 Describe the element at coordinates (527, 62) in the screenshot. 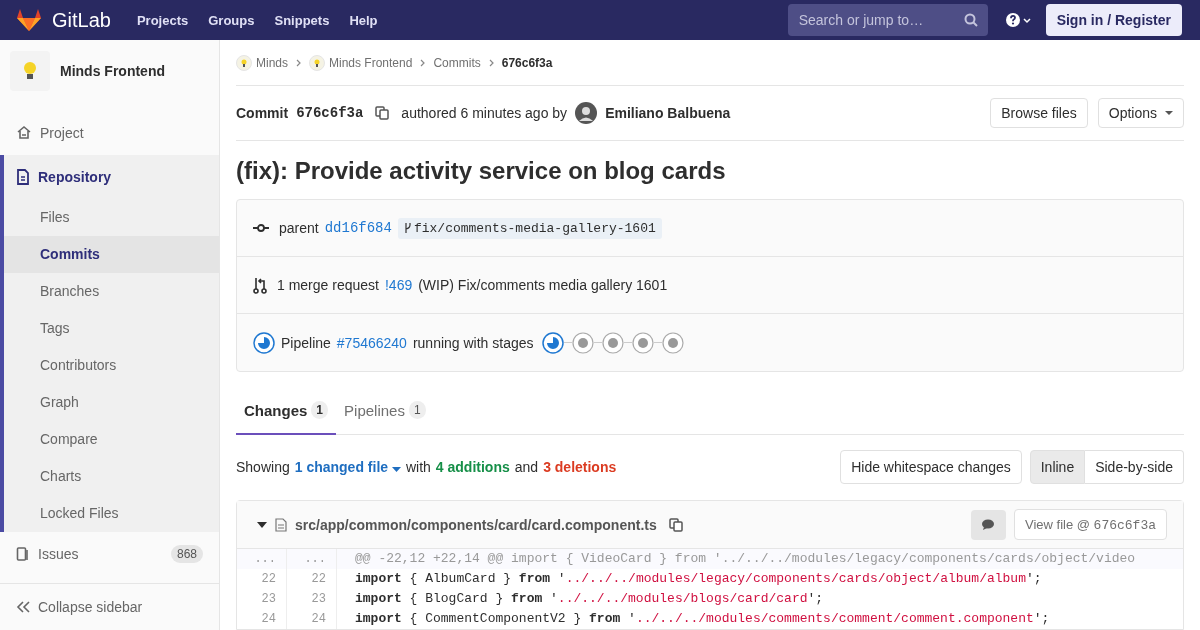

I see `breadcrumb-link: 676c6f3a` at that location.